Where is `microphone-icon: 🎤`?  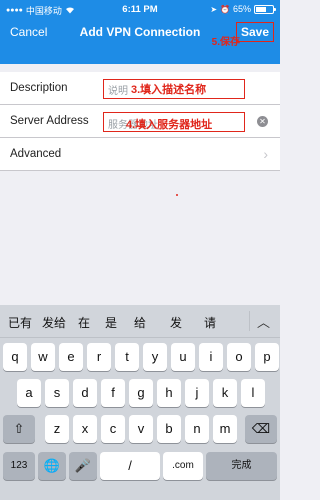
microphone-icon: 🎤 is located at coordinates (83, 465).